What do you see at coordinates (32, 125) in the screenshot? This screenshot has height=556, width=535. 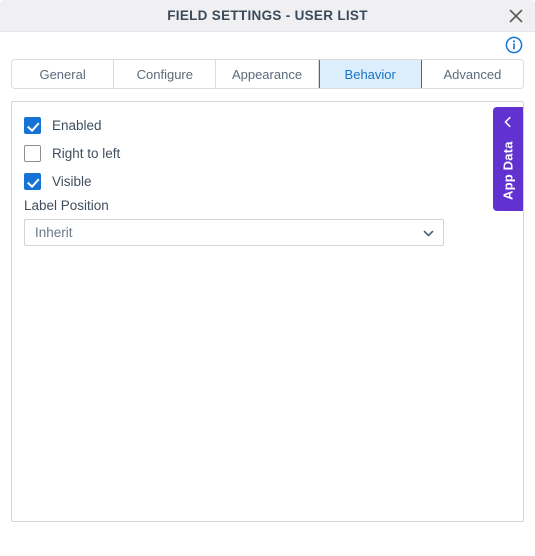 I see `enabled-checkbox` at bounding box center [32, 125].